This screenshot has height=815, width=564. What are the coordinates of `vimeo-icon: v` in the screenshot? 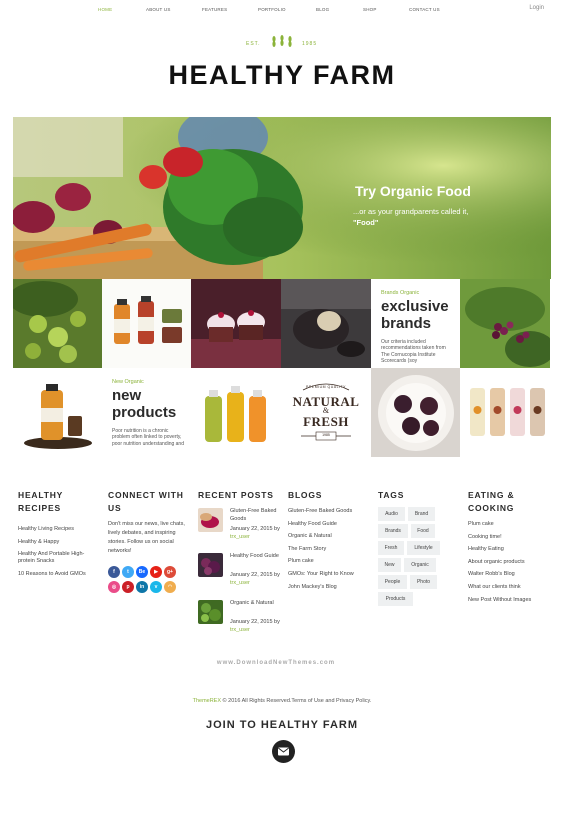 It's located at (156, 587).